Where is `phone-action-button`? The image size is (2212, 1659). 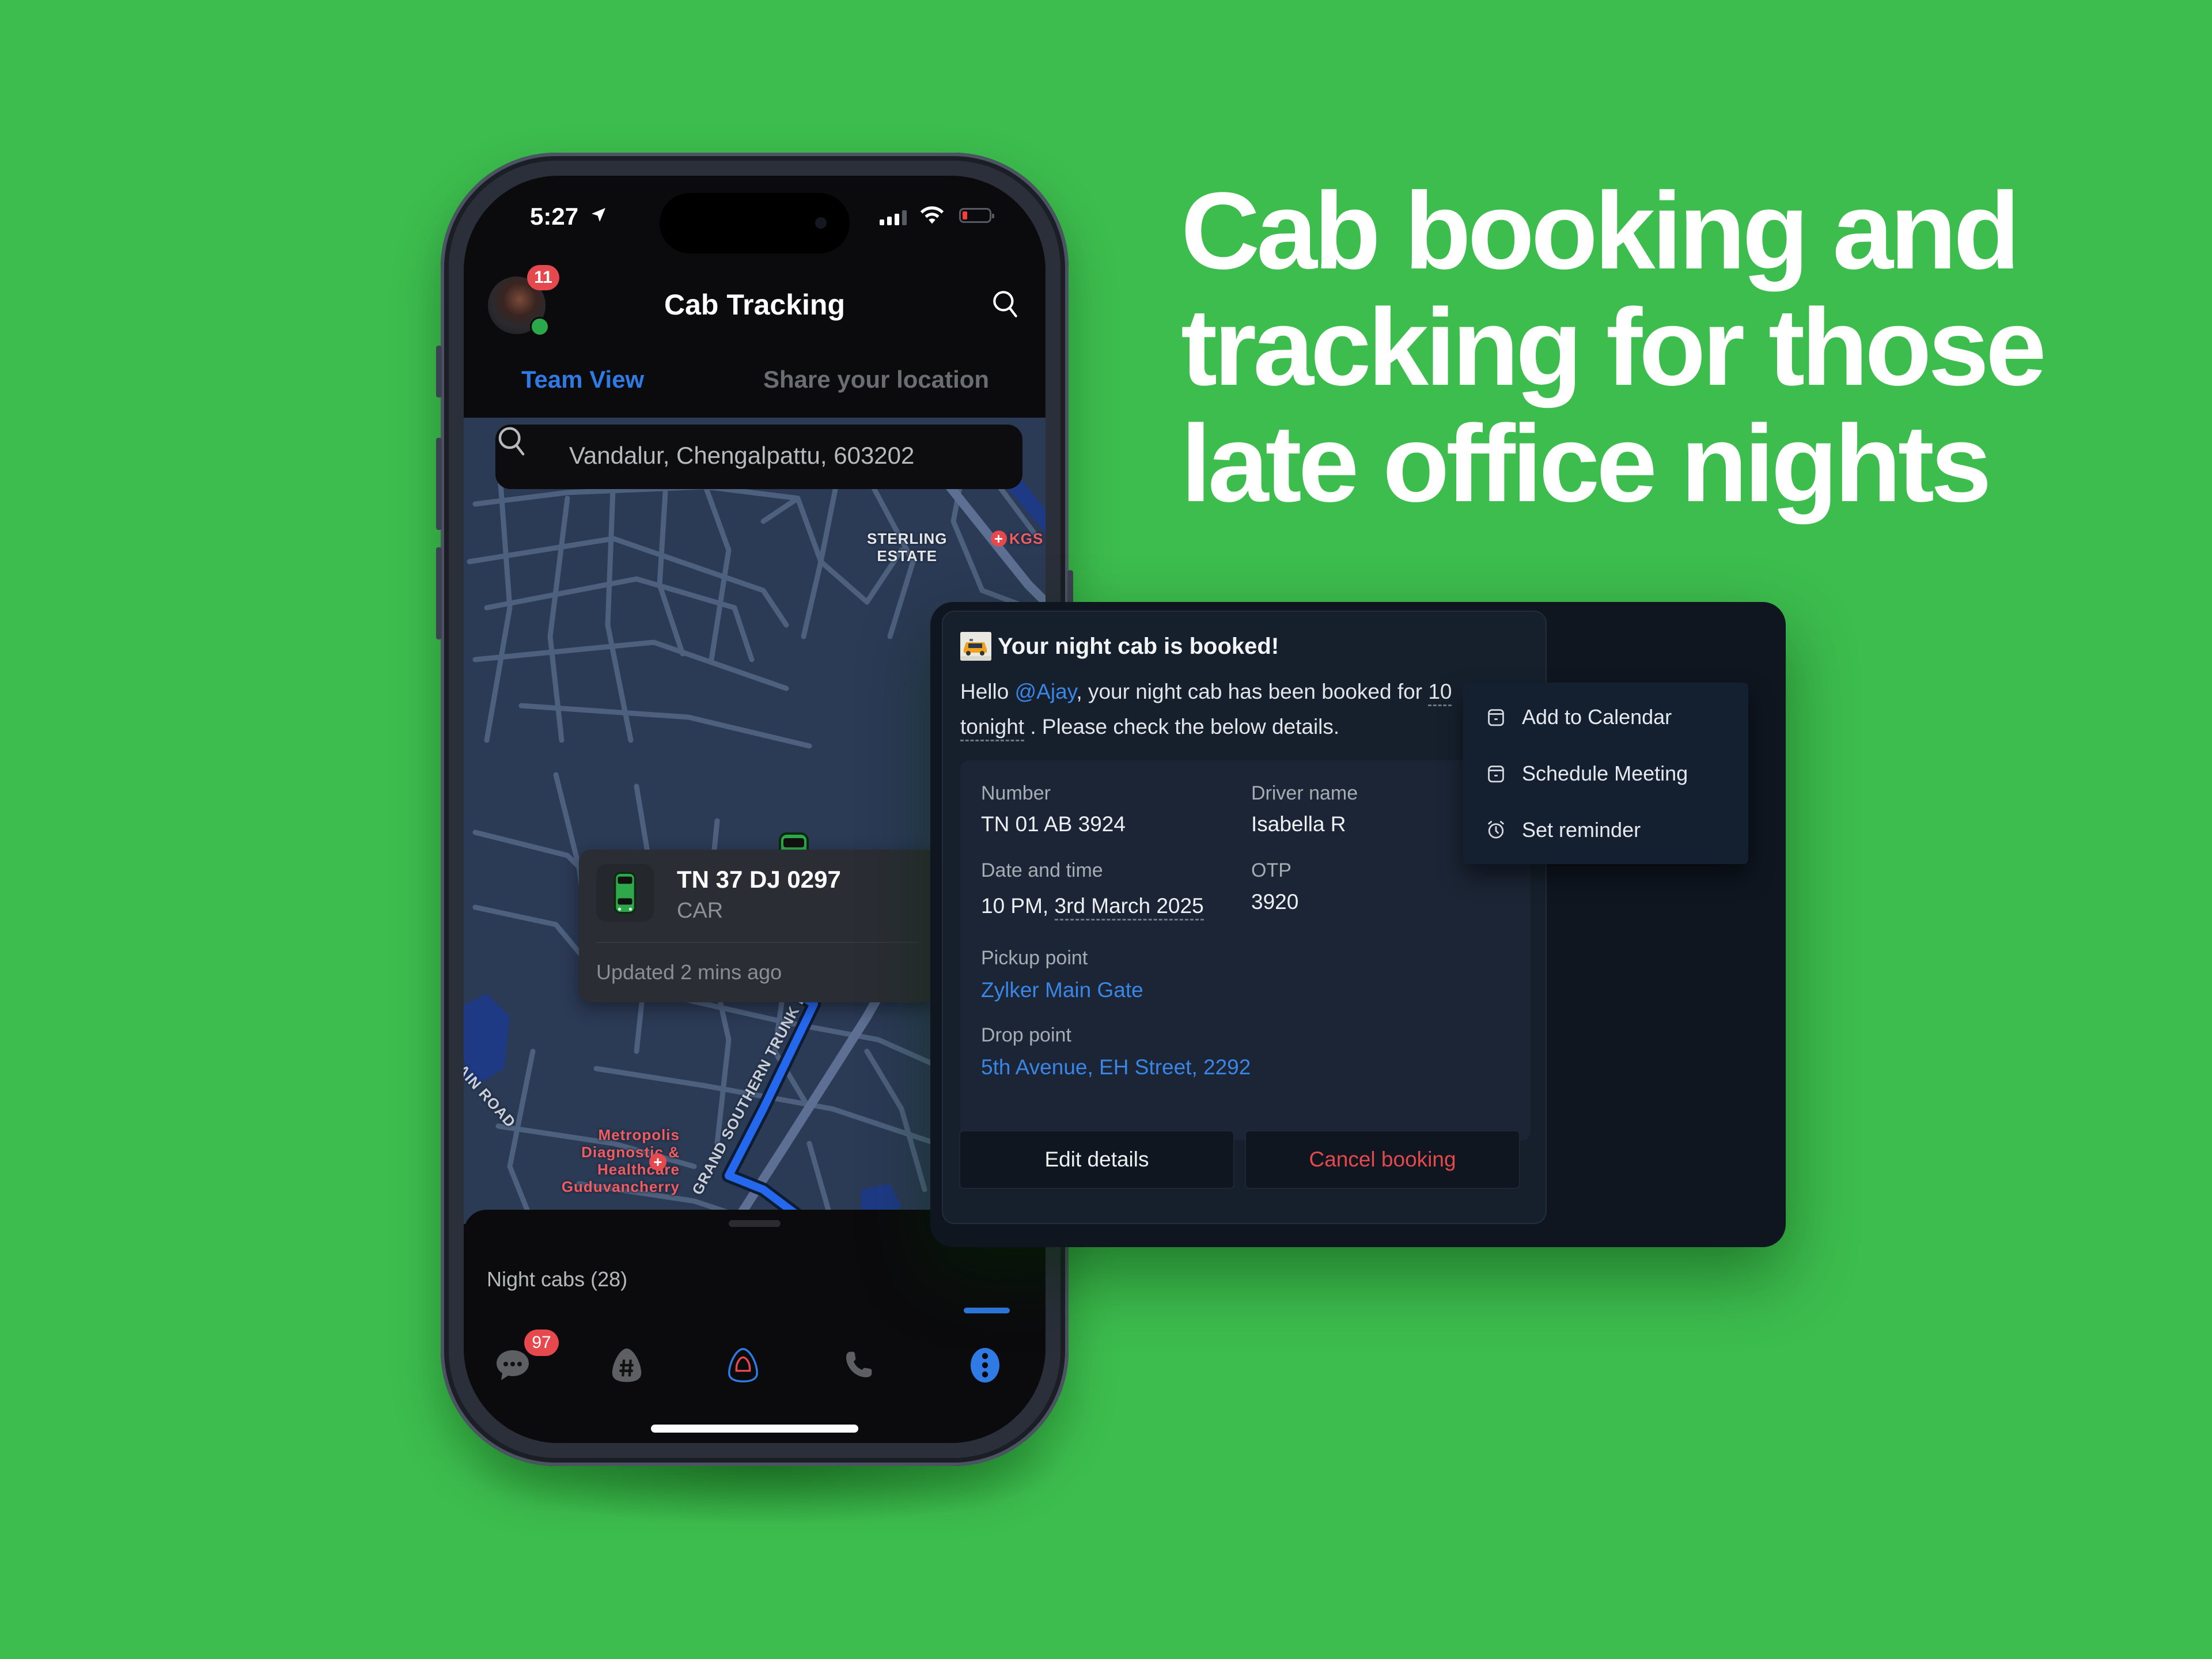 phone-action-button is located at coordinates (439, 371).